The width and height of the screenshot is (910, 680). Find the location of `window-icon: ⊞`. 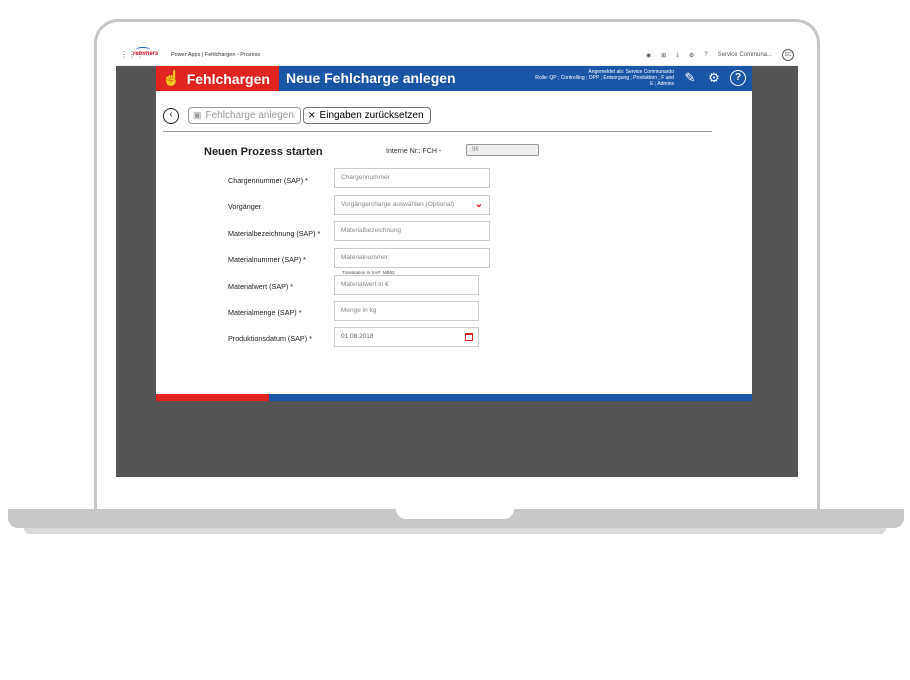

window-icon: ⊞ is located at coordinates (663, 55).